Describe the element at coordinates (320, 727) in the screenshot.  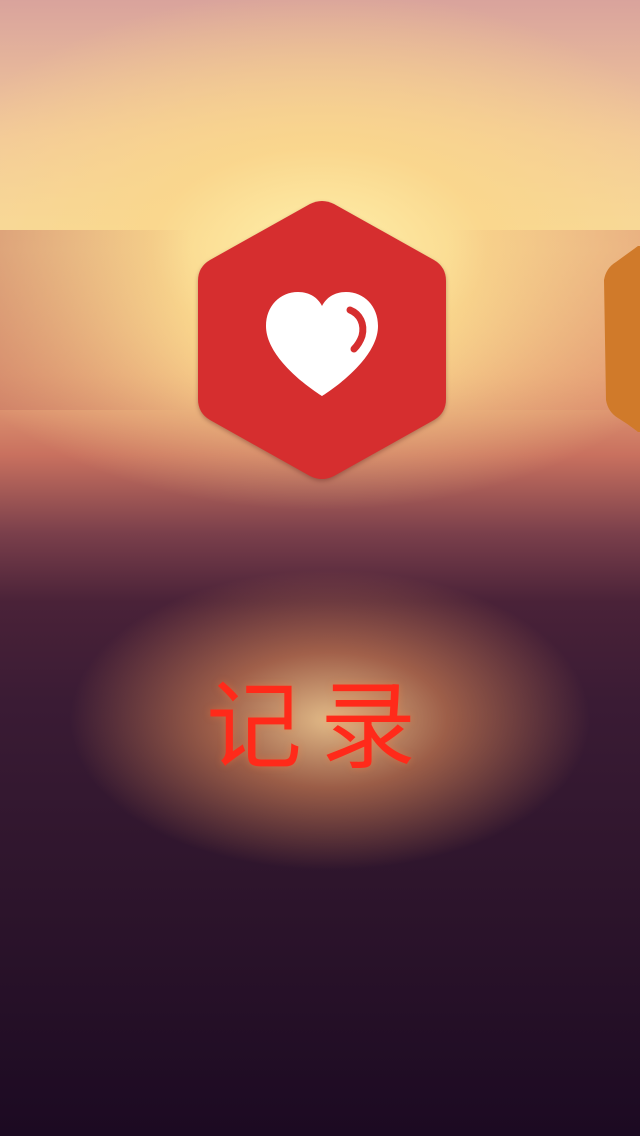
I see `feature-title: 记录` at that location.